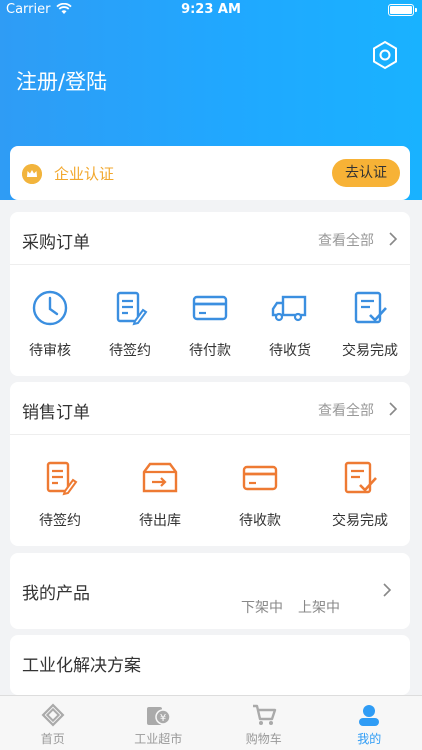  I want to click on cart-icon, so click(264, 714).